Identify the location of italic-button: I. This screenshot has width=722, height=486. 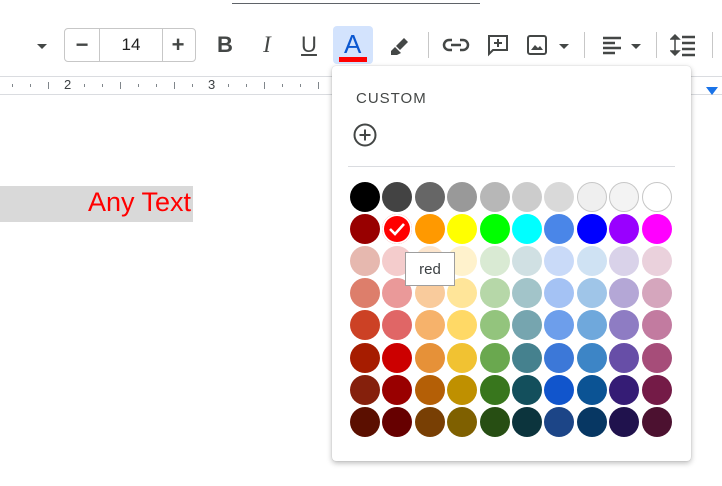
(267, 45).